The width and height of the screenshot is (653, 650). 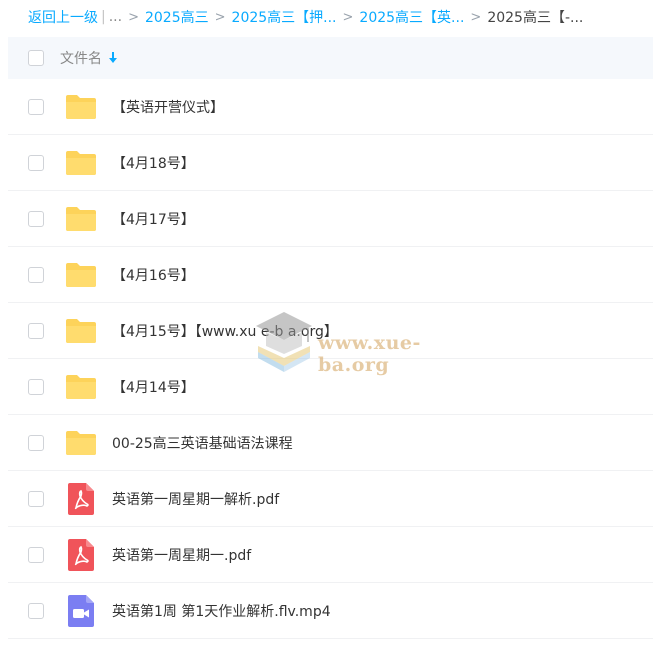 I want to click on breadcrumb-pipe: |, so click(x=103, y=17).